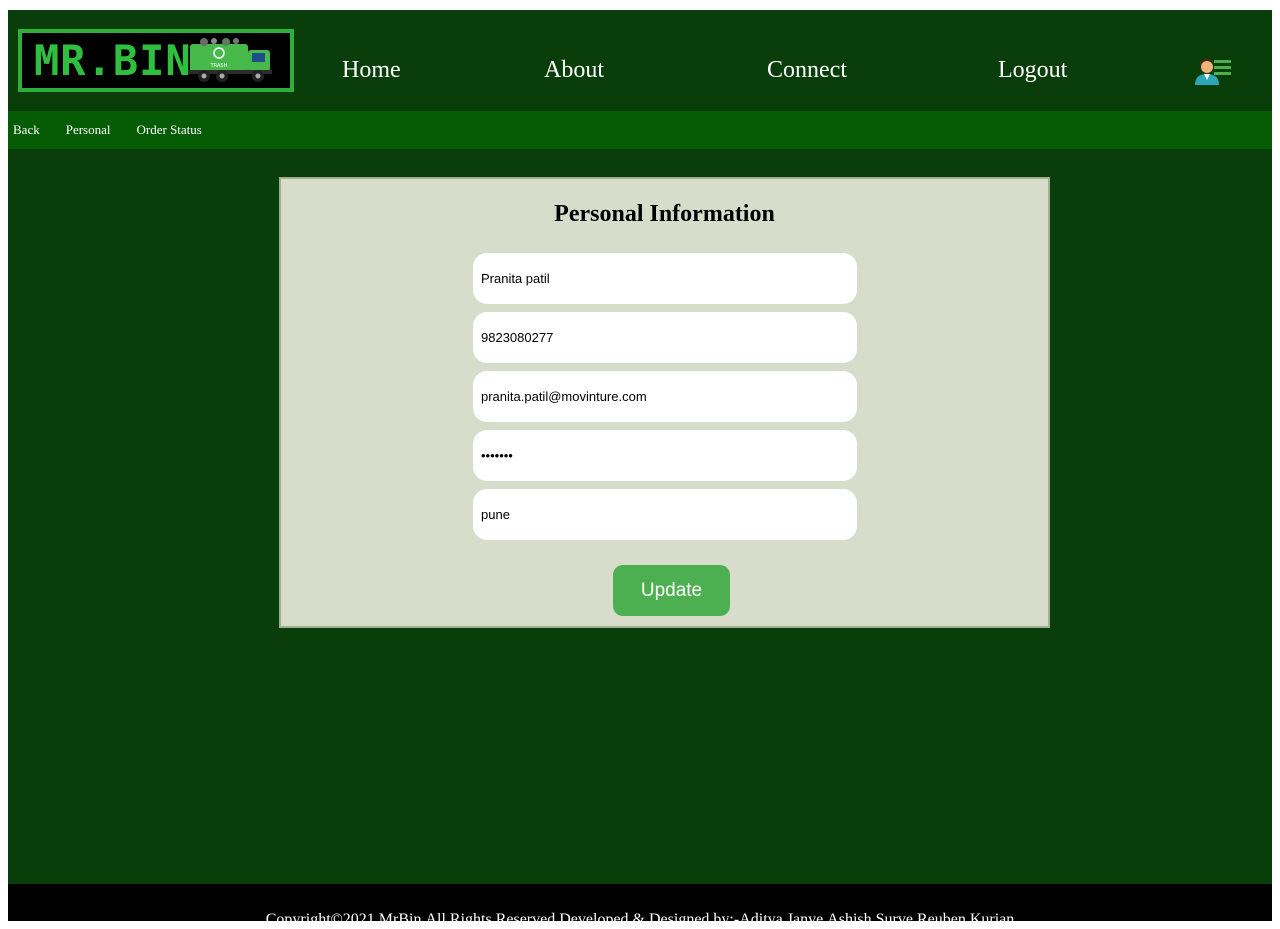 The image size is (1280, 929). I want to click on phone-field, so click(665, 337).